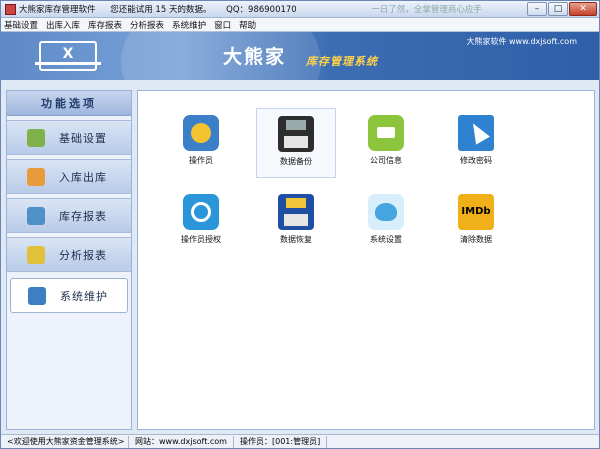 The image size is (600, 449). I want to click on sidebar-item-label: 系统维护, so click(84, 296).